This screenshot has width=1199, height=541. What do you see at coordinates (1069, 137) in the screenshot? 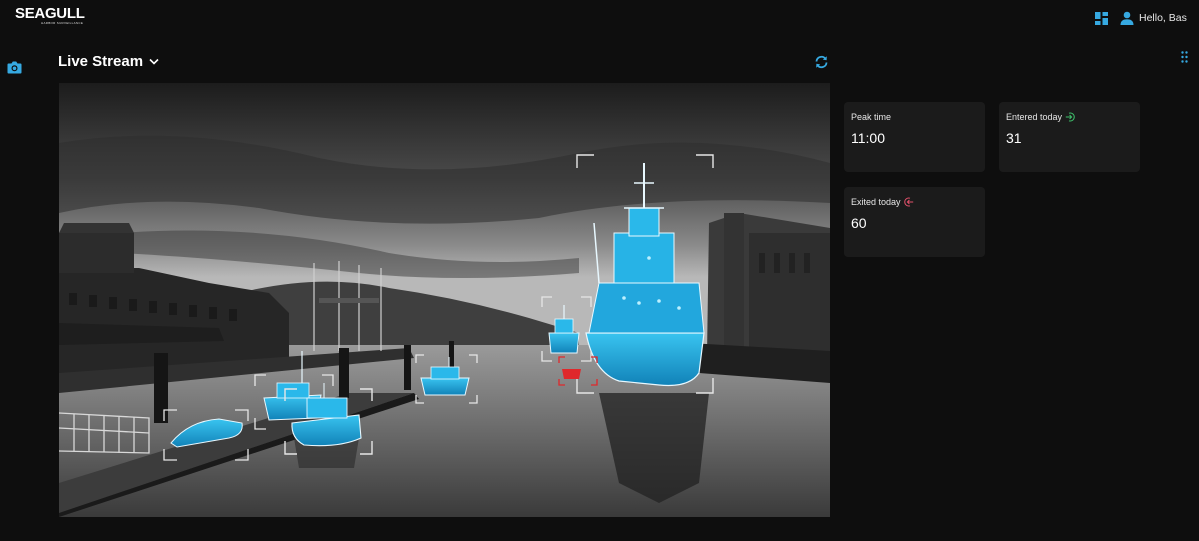
I see `stat-card-entered-today: Entered today 31` at bounding box center [1069, 137].